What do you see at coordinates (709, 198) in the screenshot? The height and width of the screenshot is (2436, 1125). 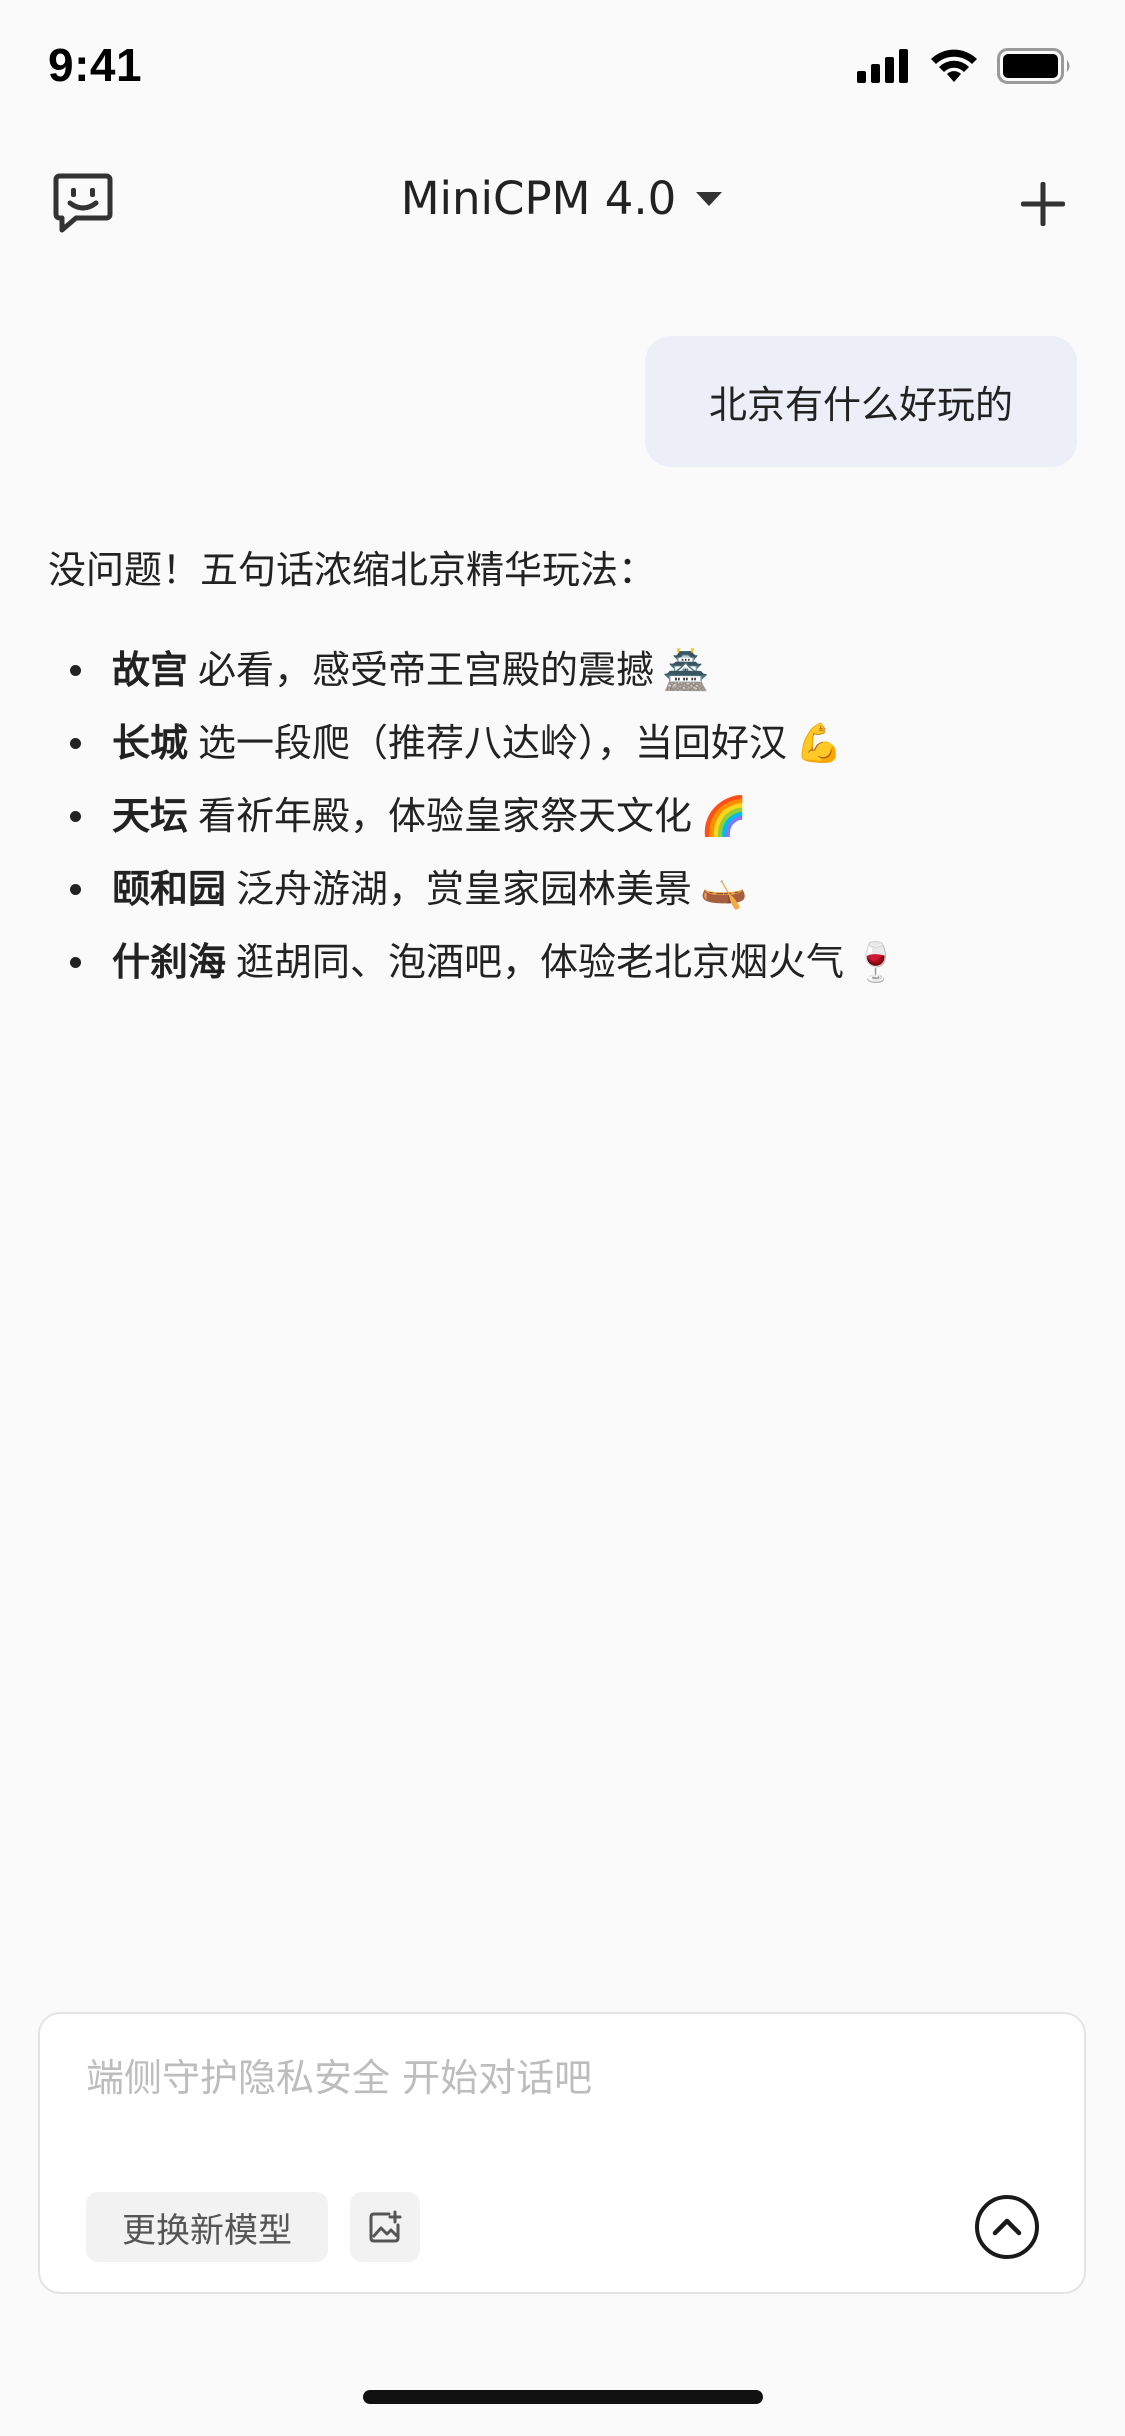 I see `caret-down-icon` at bounding box center [709, 198].